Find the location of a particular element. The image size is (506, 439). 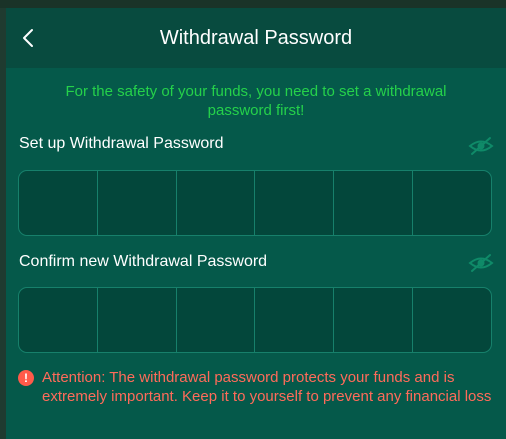

setup-password-label: Set up Withdrawal Password is located at coordinates (121, 143).